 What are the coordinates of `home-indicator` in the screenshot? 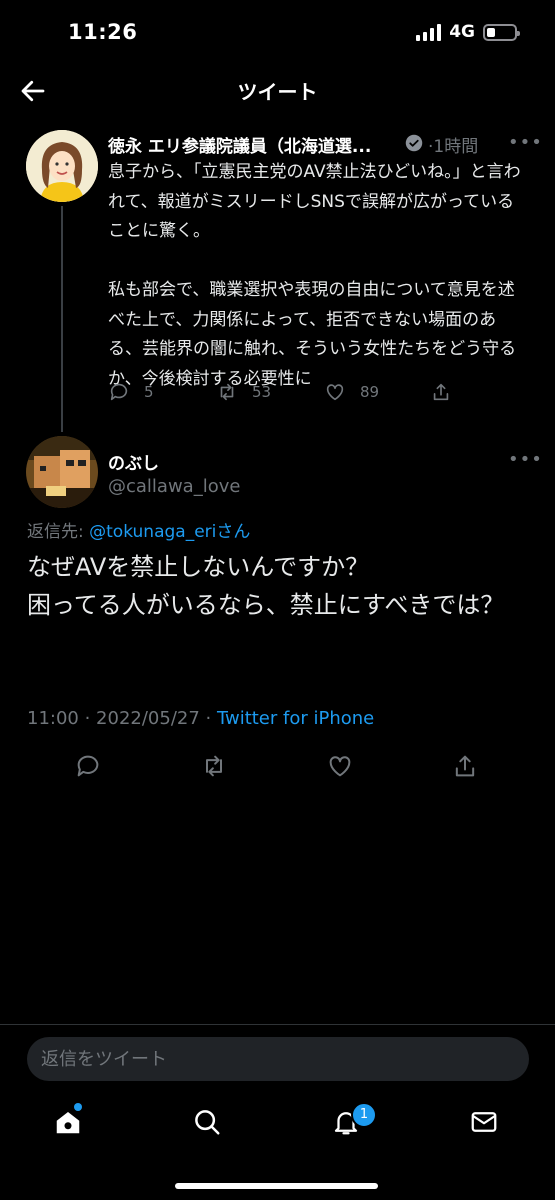 It's located at (276, 1186).